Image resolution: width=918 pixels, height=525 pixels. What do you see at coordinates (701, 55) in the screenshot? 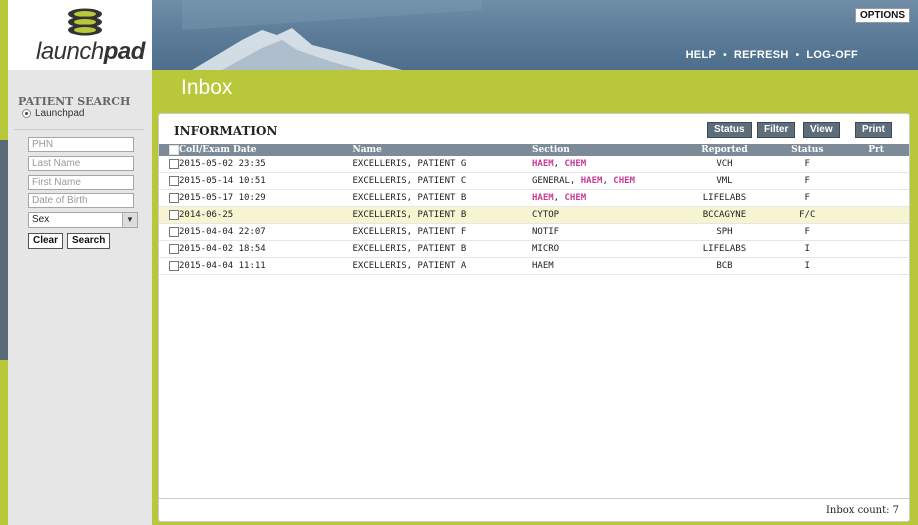
I see `help-link: HELP` at bounding box center [701, 55].